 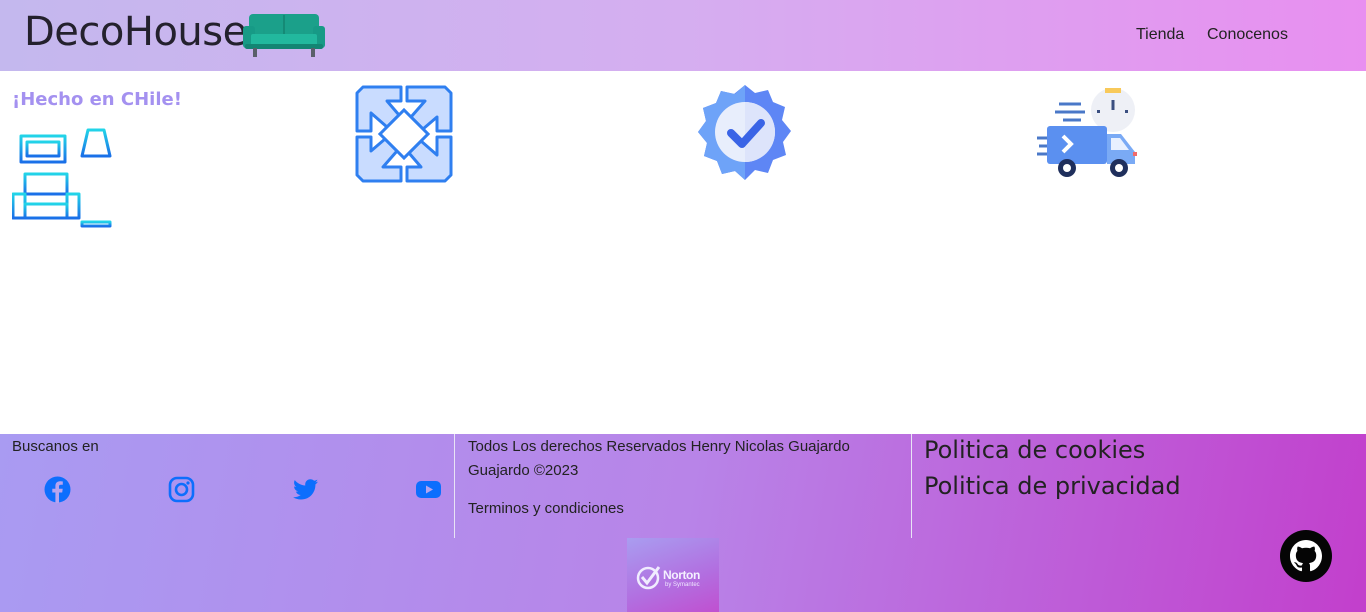 I want to click on sofa-icon, so click(x=284, y=35).